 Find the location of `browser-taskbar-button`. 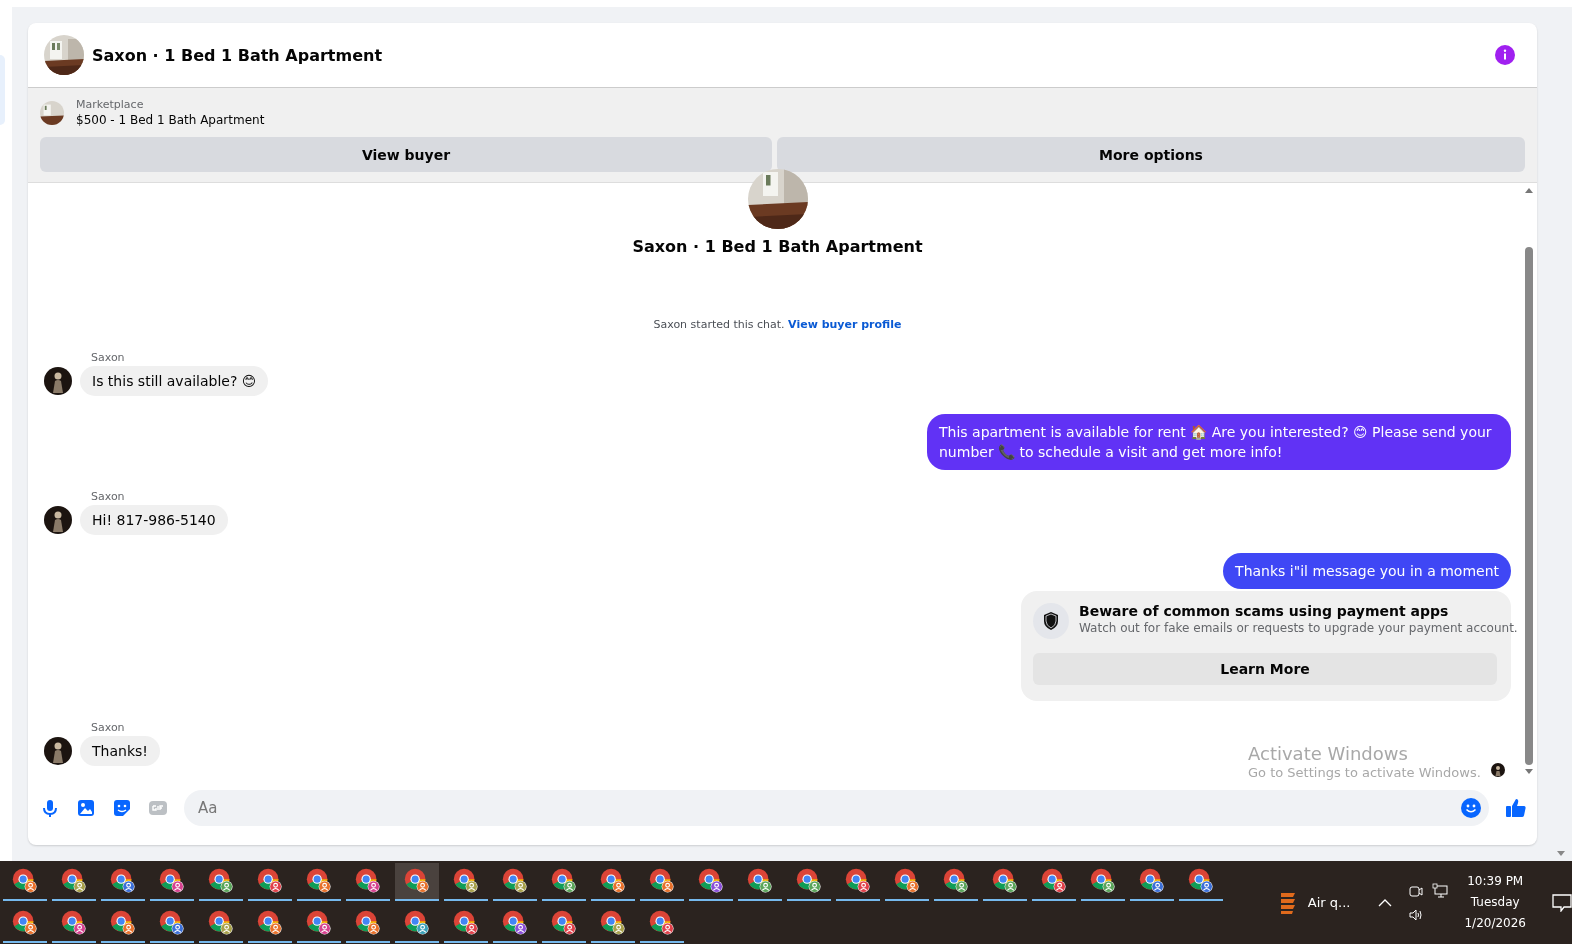

browser-taskbar-button is located at coordinates (416, 882).